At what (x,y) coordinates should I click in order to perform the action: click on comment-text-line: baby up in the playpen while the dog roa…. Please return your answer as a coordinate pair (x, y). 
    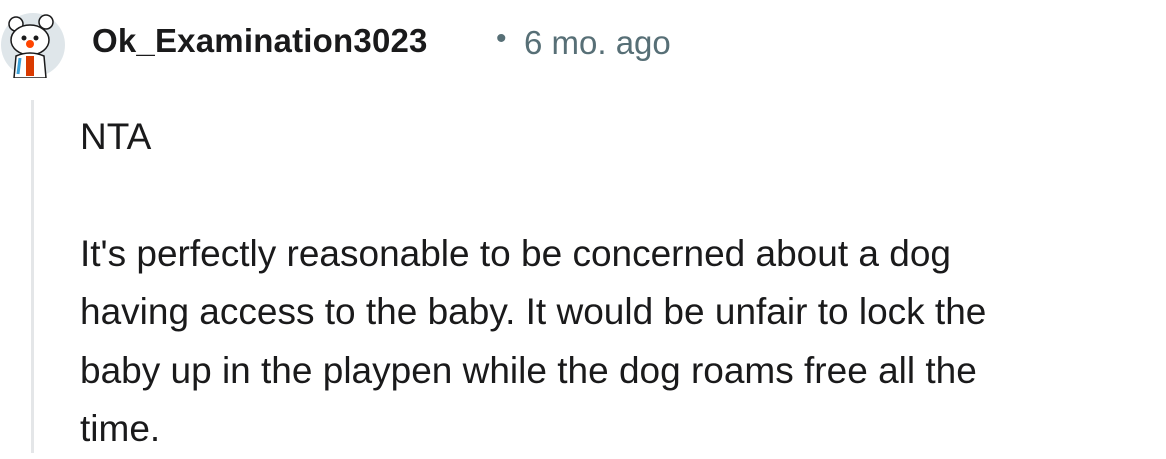
    Looking at the image, I should click on (528, 370).